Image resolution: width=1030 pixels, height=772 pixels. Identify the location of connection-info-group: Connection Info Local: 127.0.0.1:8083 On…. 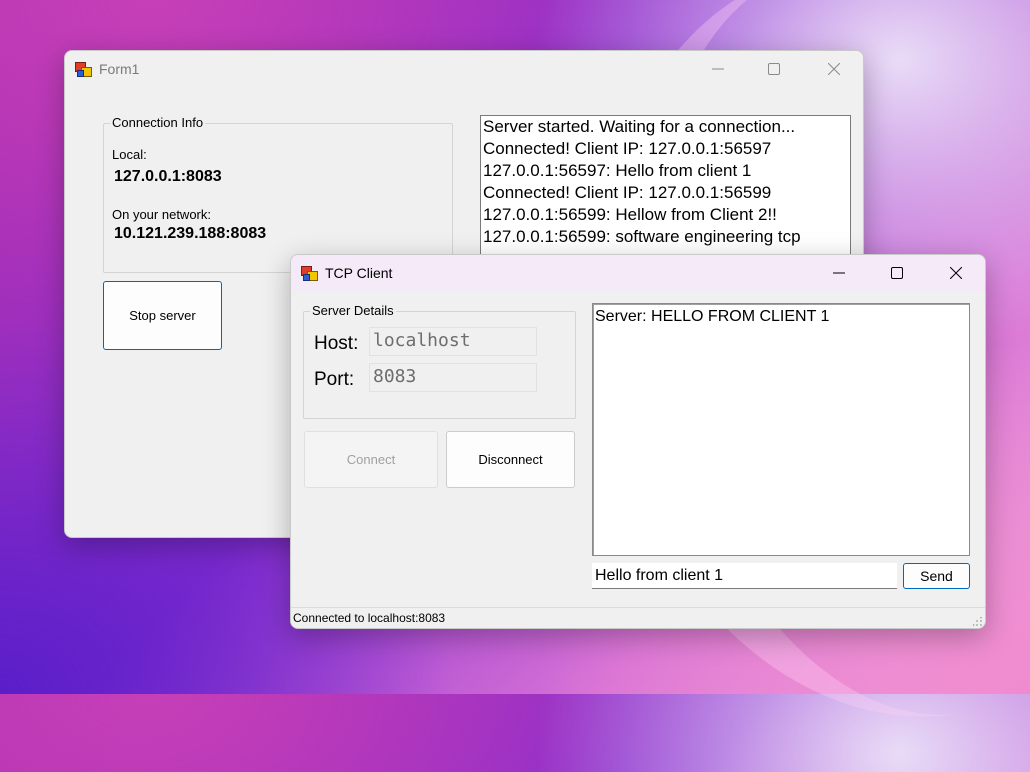
(278, 194).